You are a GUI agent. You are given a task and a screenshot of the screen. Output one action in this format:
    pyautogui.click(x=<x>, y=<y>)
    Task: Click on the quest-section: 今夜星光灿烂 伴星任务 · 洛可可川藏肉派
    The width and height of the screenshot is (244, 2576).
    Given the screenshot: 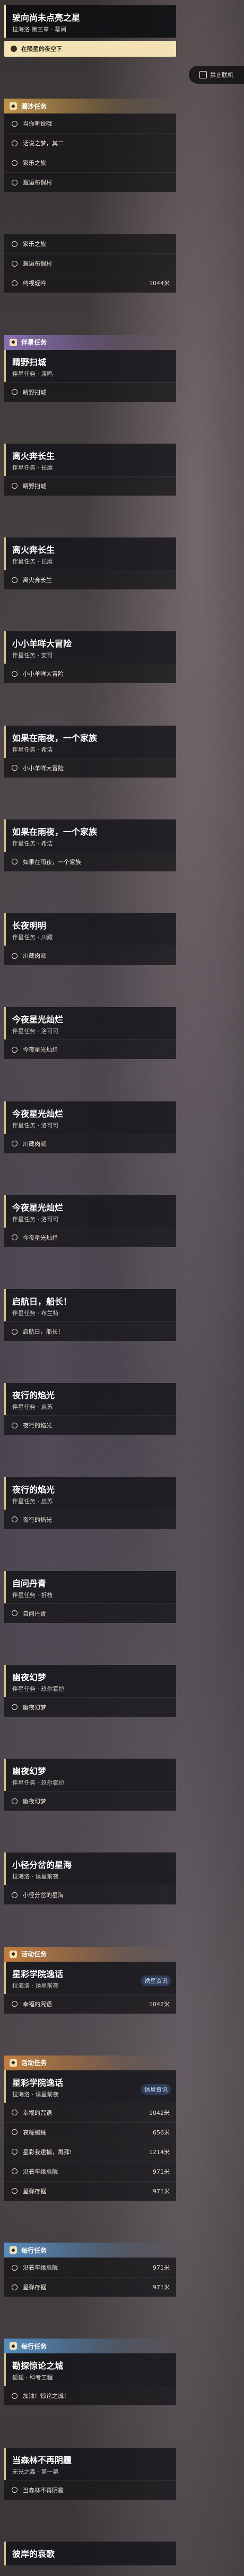 What is the action you would take?
    pyautogui.click(x=90, y=1127)
    